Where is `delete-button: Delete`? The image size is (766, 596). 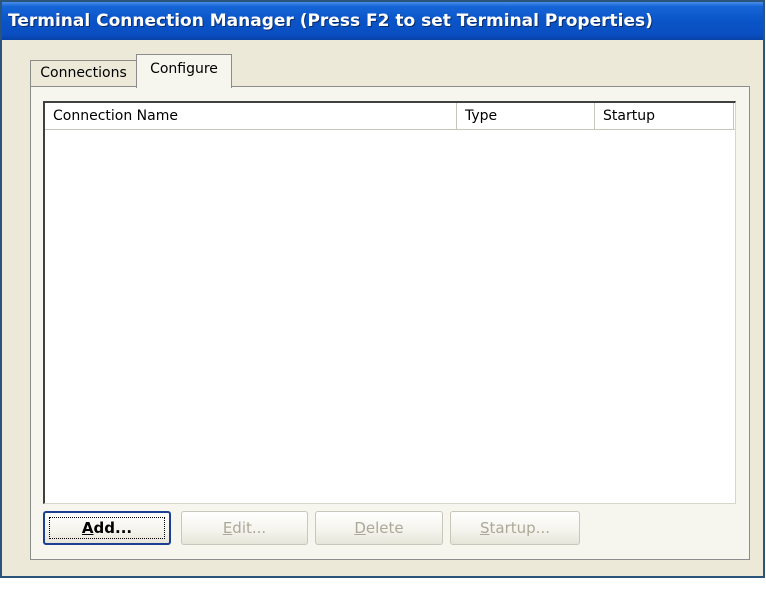
delete-button: Delete is located at coordinates (379, 528).